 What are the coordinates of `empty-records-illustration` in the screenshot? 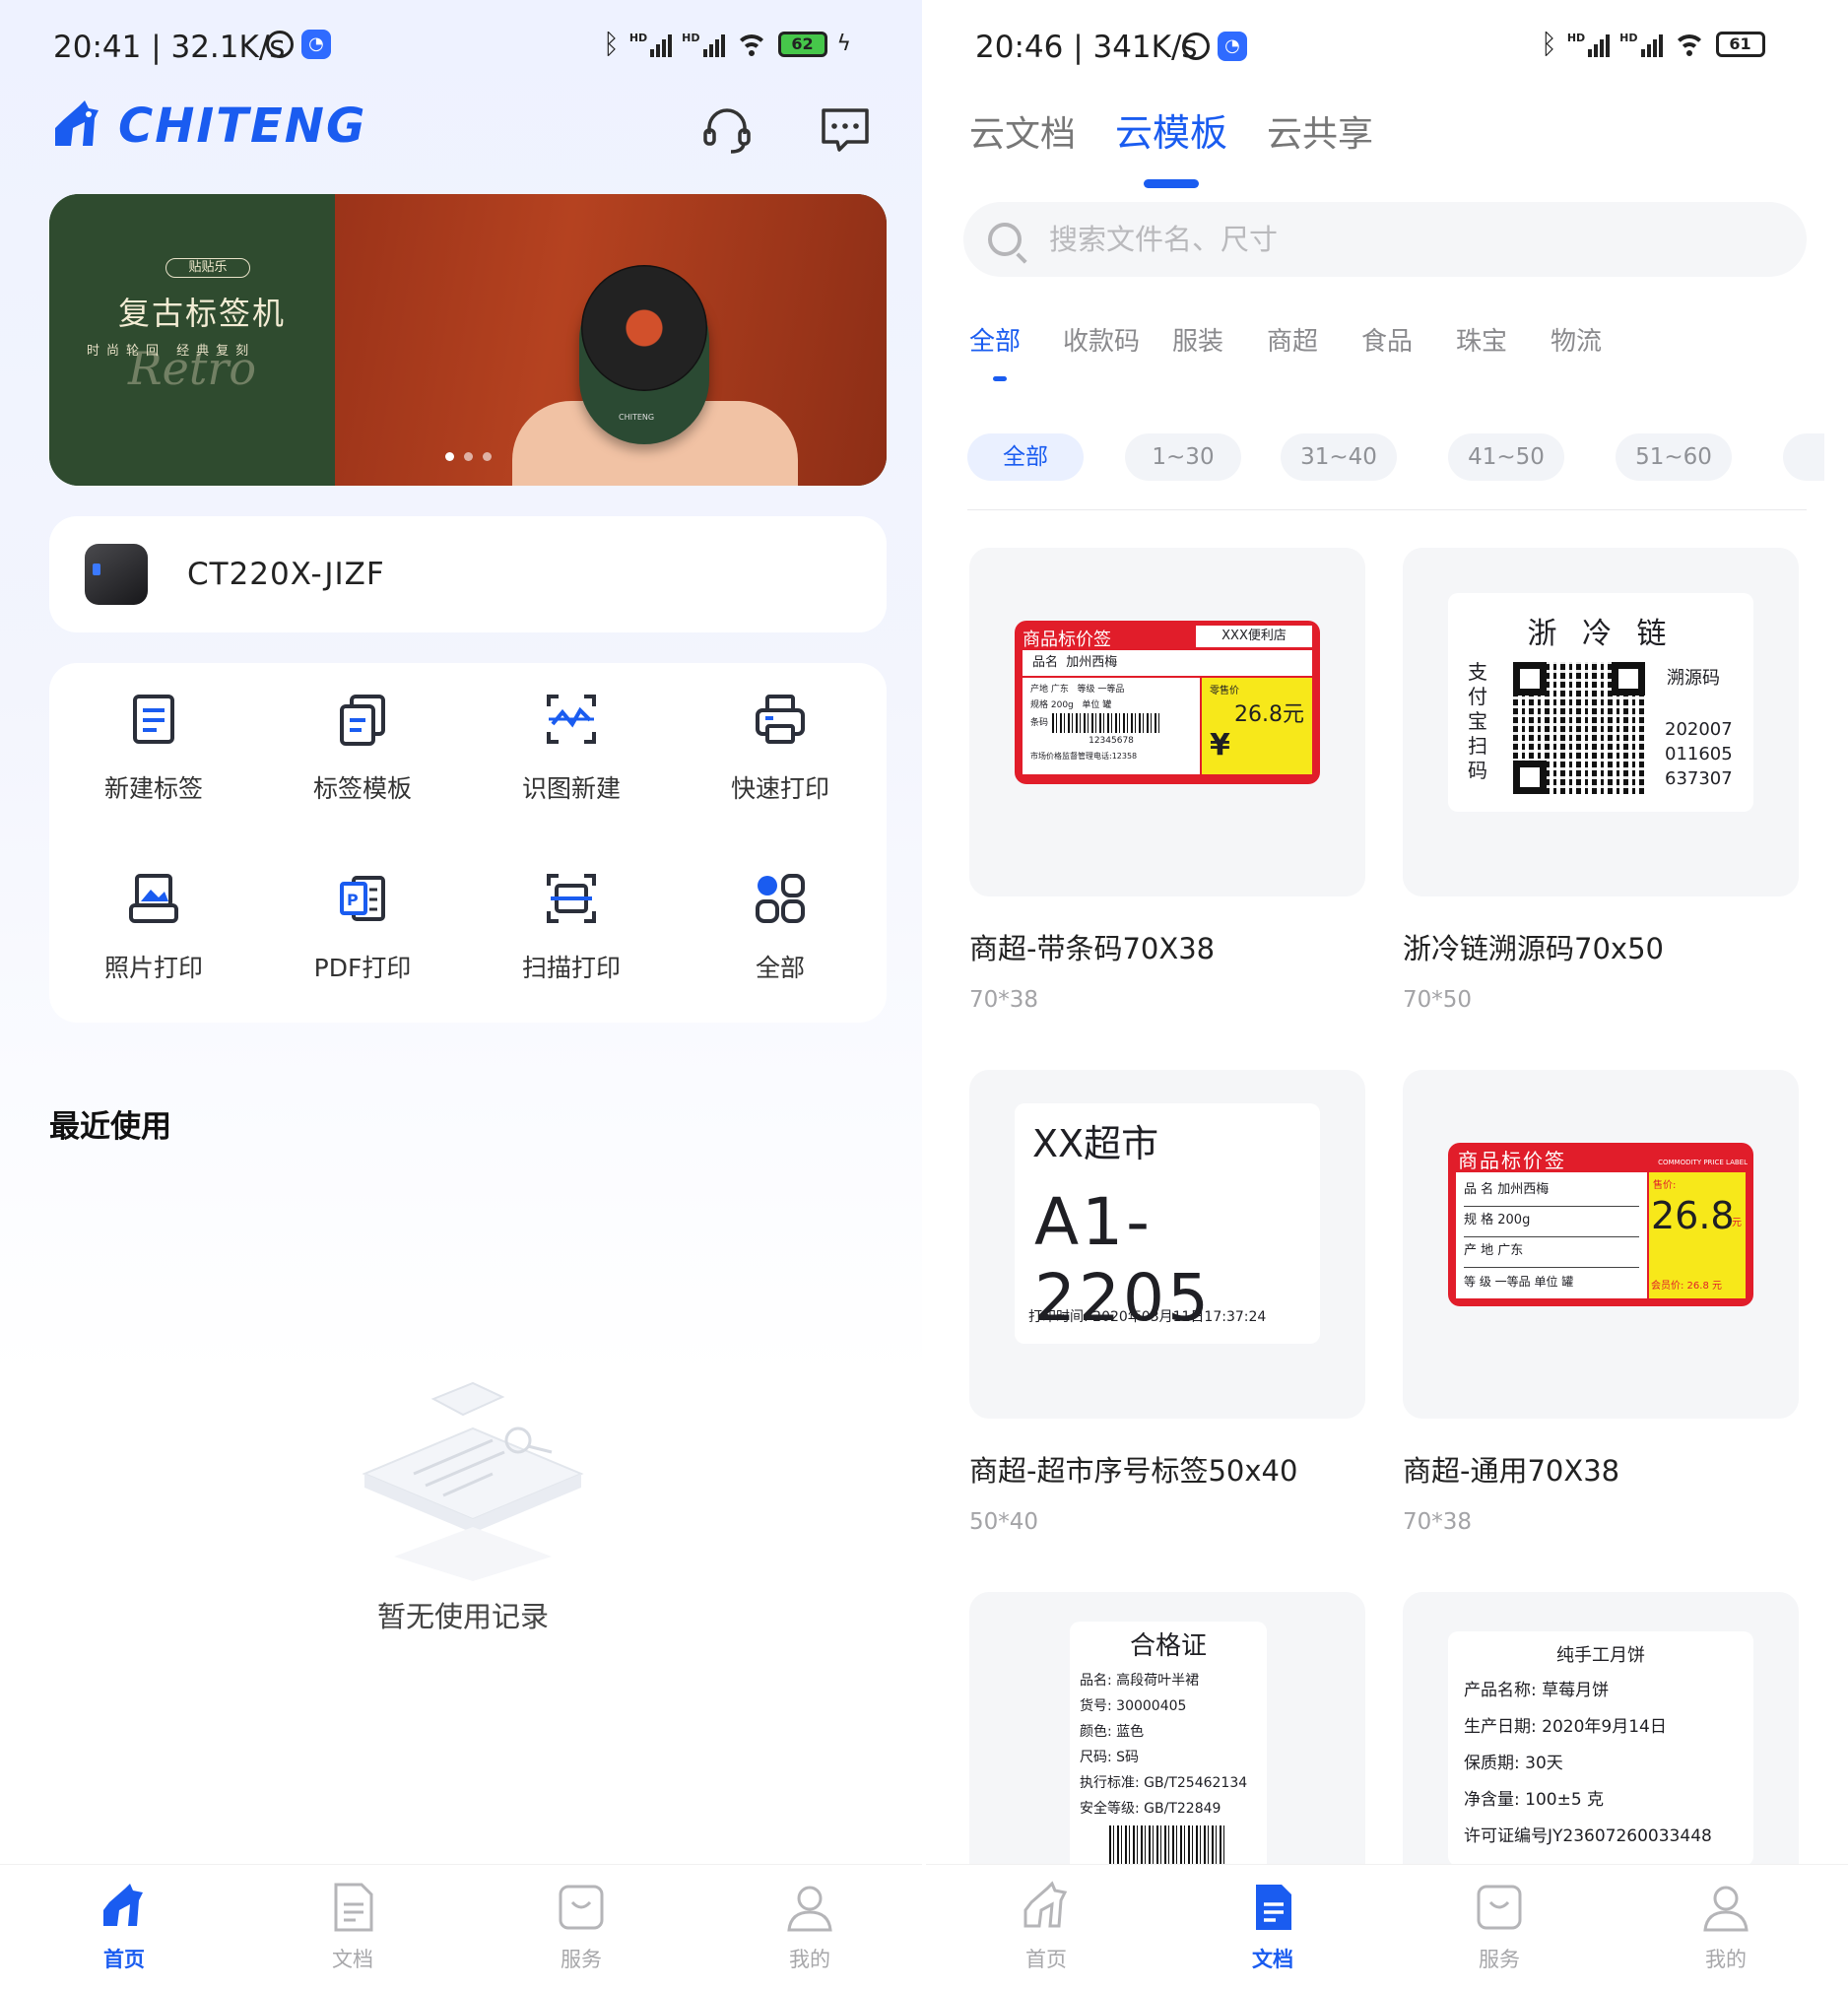 It's located at (473, 1481).